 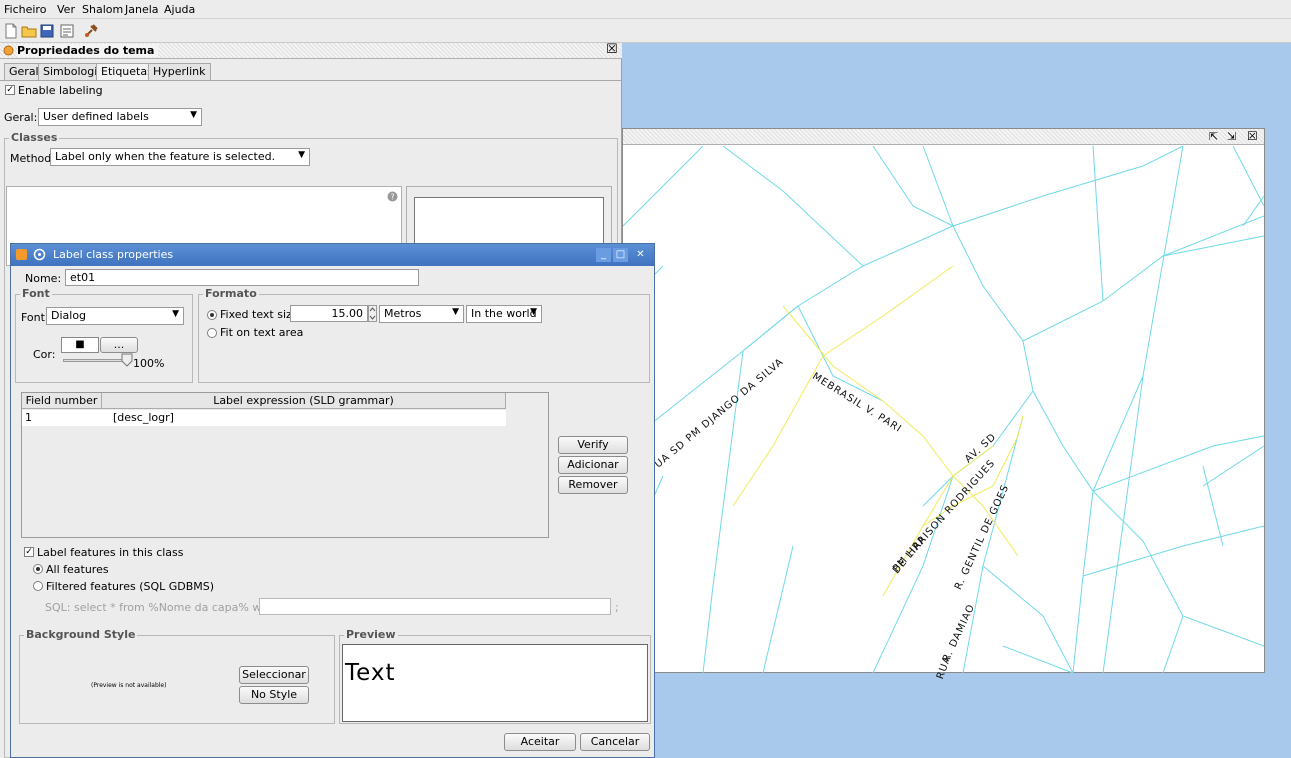 I want to click on enable-labeling-label: Enable labeling, so click(x=60, y=90).